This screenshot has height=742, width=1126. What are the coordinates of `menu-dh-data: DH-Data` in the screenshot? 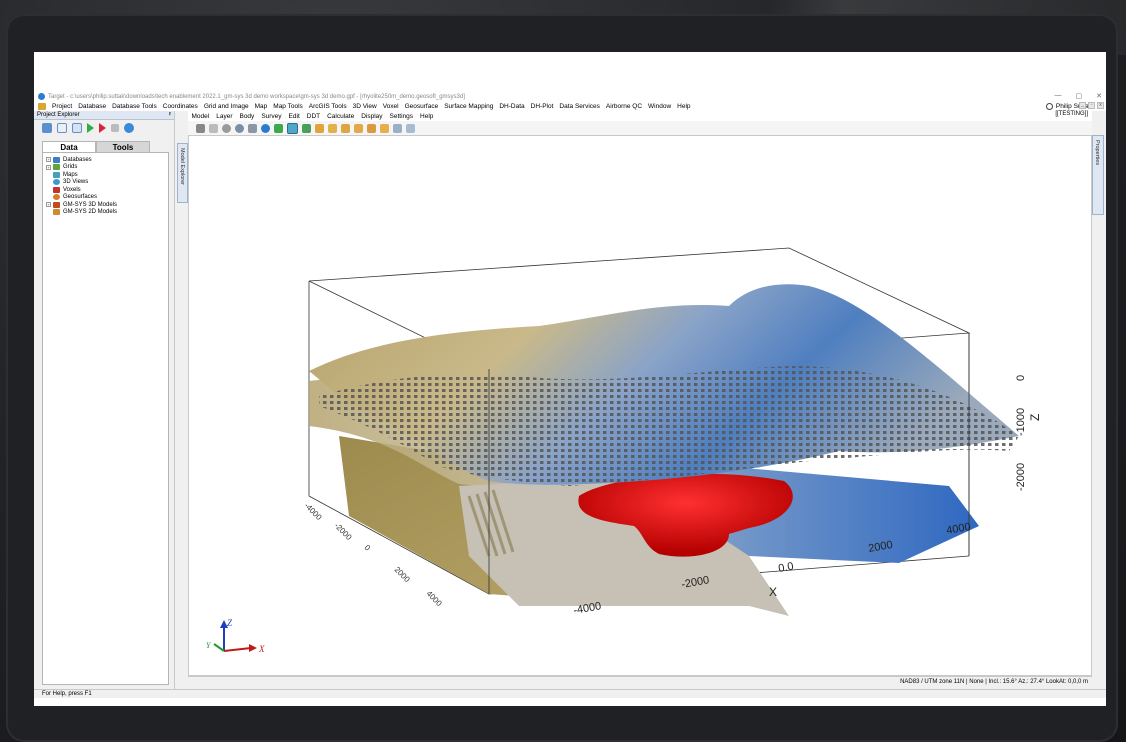 It's located at (511, 106).